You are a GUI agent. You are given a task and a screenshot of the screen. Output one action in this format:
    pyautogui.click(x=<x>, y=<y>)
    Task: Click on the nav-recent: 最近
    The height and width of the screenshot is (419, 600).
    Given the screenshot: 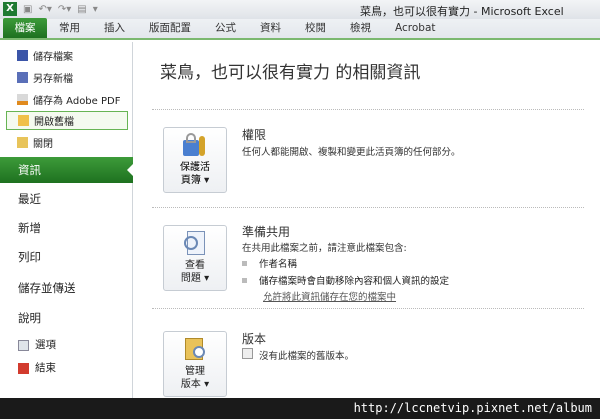 What is the action you would take?
    pyautogui.click(x=66, y=199)
    